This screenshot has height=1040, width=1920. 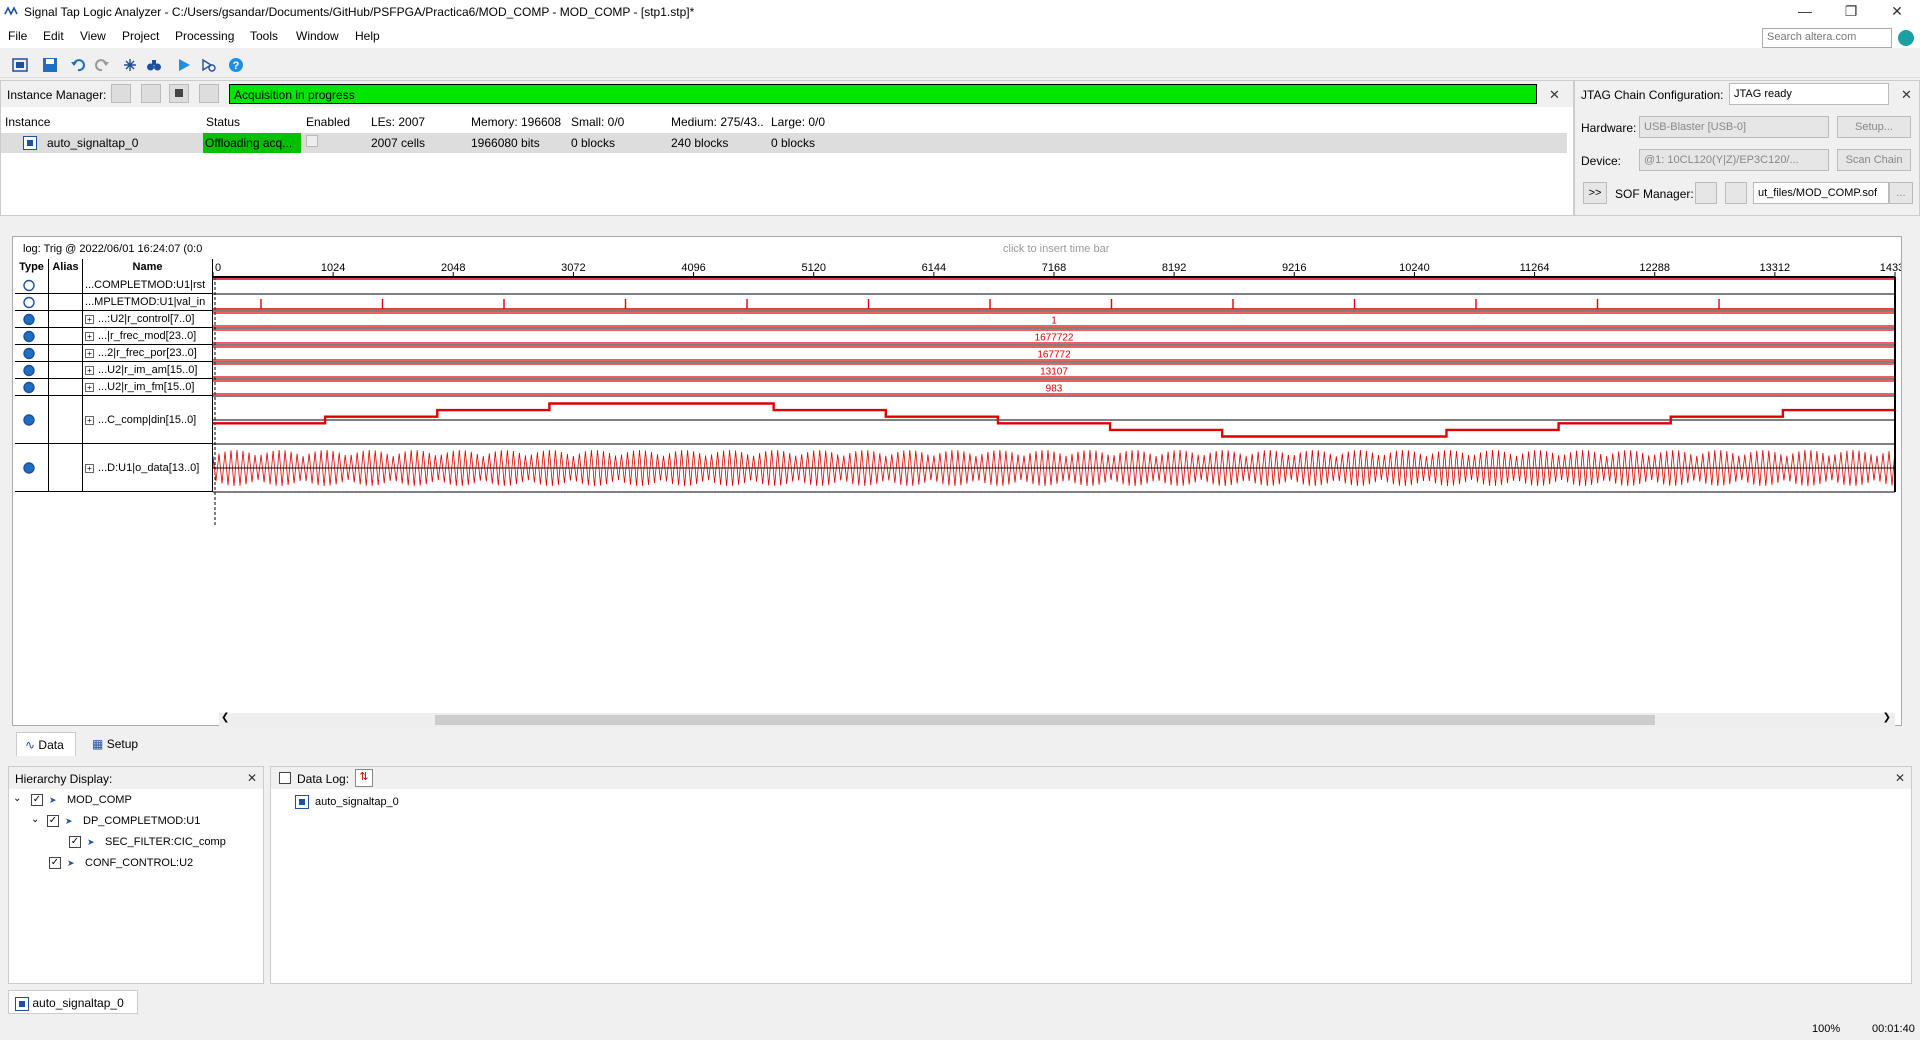 I want to click on signal-row: + ...U2|r_im_fm[15..0], so click(x=114, y=387).